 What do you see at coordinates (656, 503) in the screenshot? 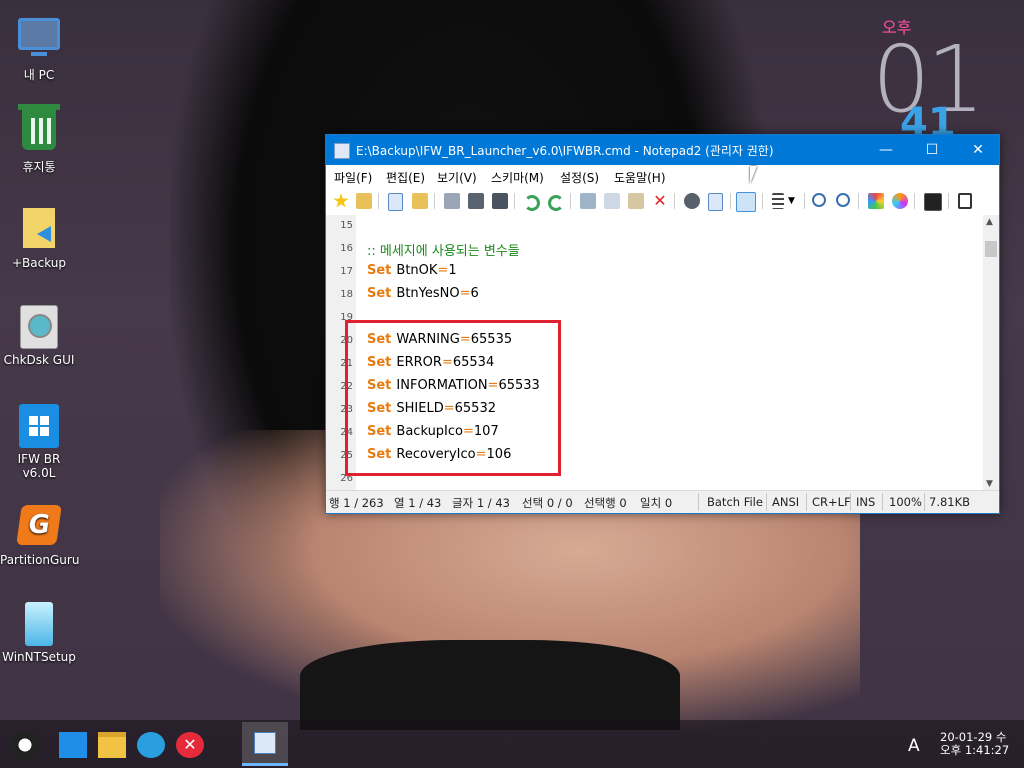
I see `status-match: 일치 0` at bounding box center [656, 503].